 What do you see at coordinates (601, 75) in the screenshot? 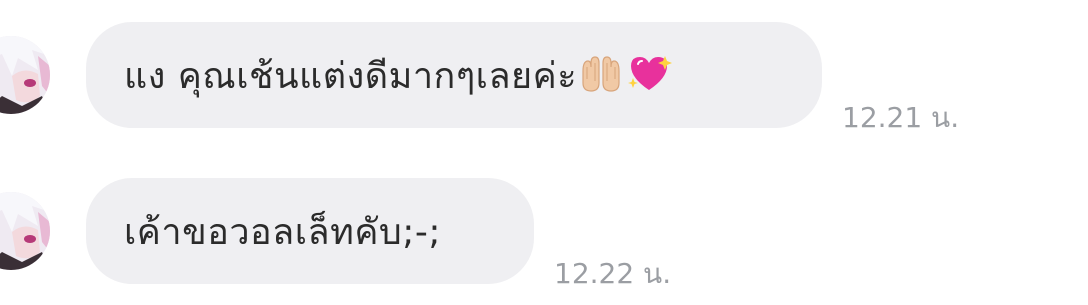
I see `palms-up-together-emoji` at bounding box center [601, 75].